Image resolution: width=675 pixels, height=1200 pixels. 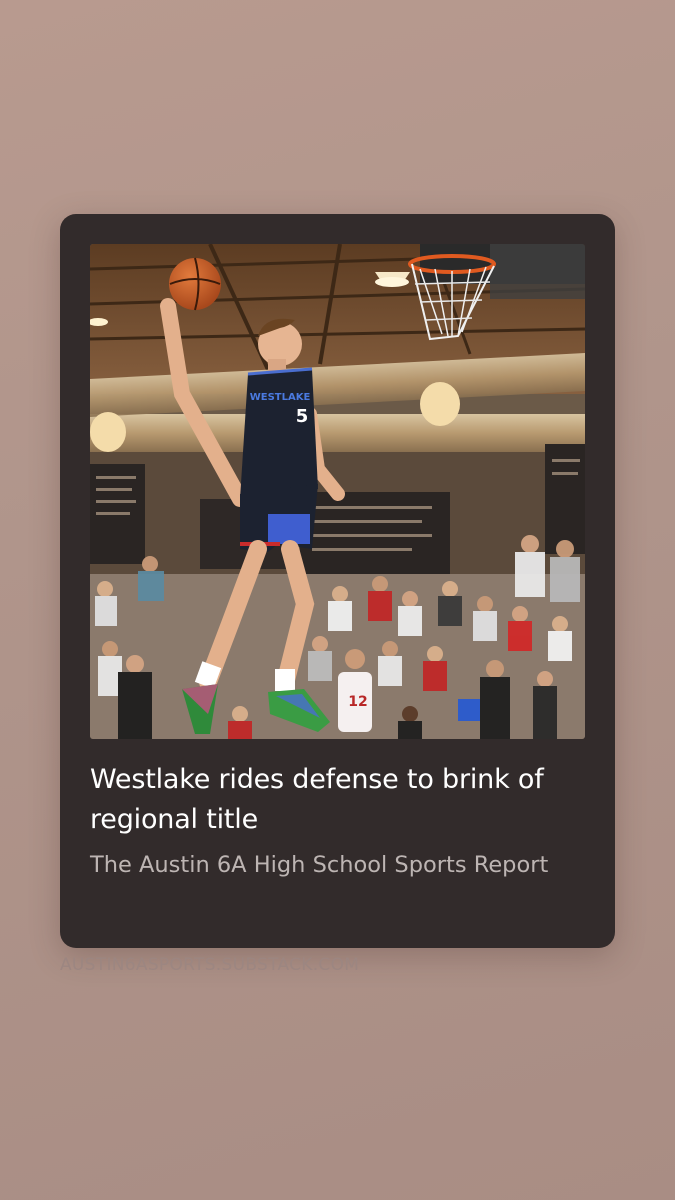 What do you see at coordinates (280, 397) in the screenshot?
I see `jersey-name: WESTLAKE` at bounding box center [280, 397].